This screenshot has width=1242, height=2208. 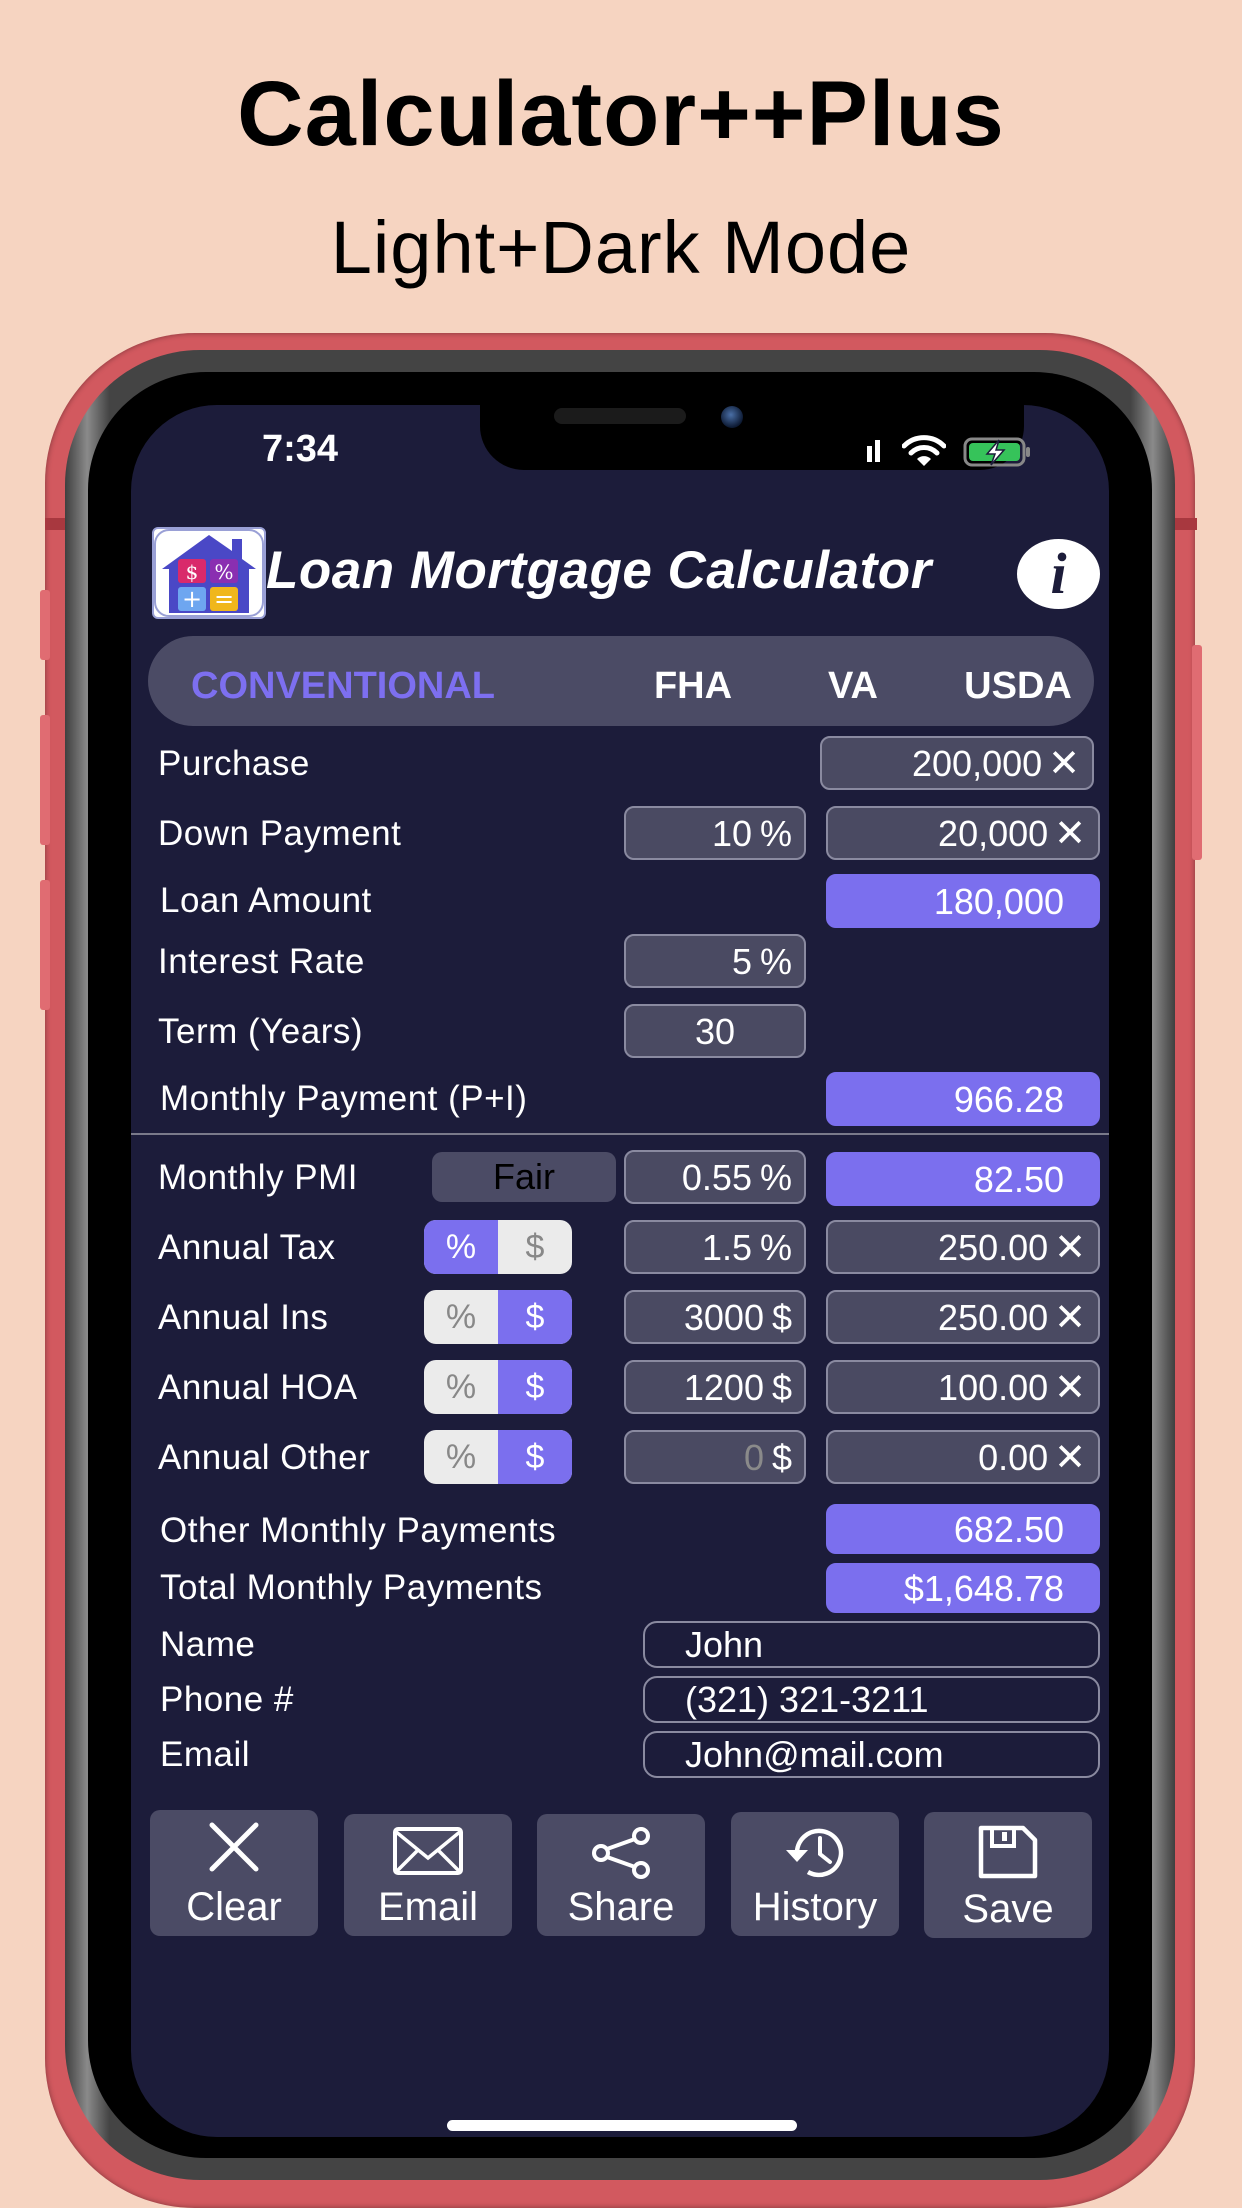 I want to click on promo-subtitle: Light+Dark Mode, so click(x=621, y=247).